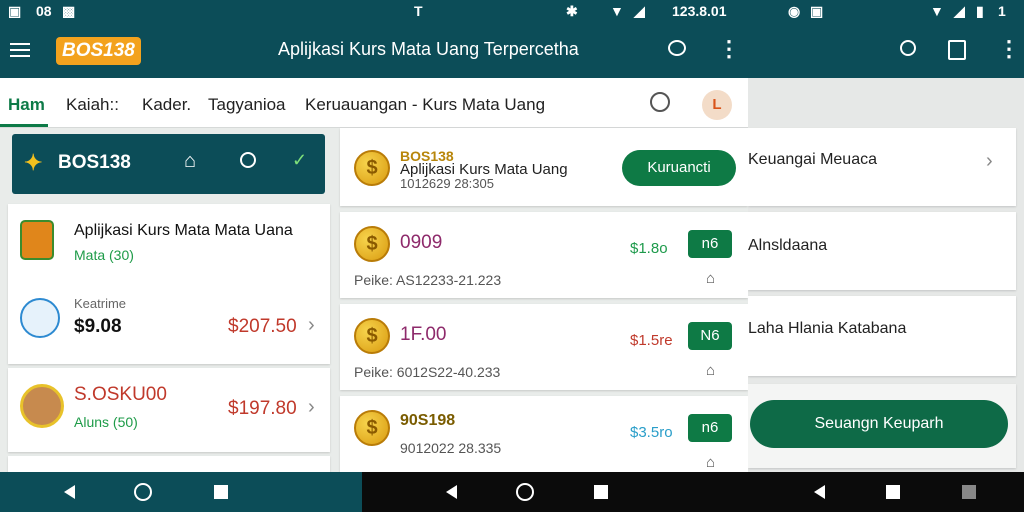 This screenshot has width=1024, height=512. I want to click on status-text-left: 08, so click(44, 11).